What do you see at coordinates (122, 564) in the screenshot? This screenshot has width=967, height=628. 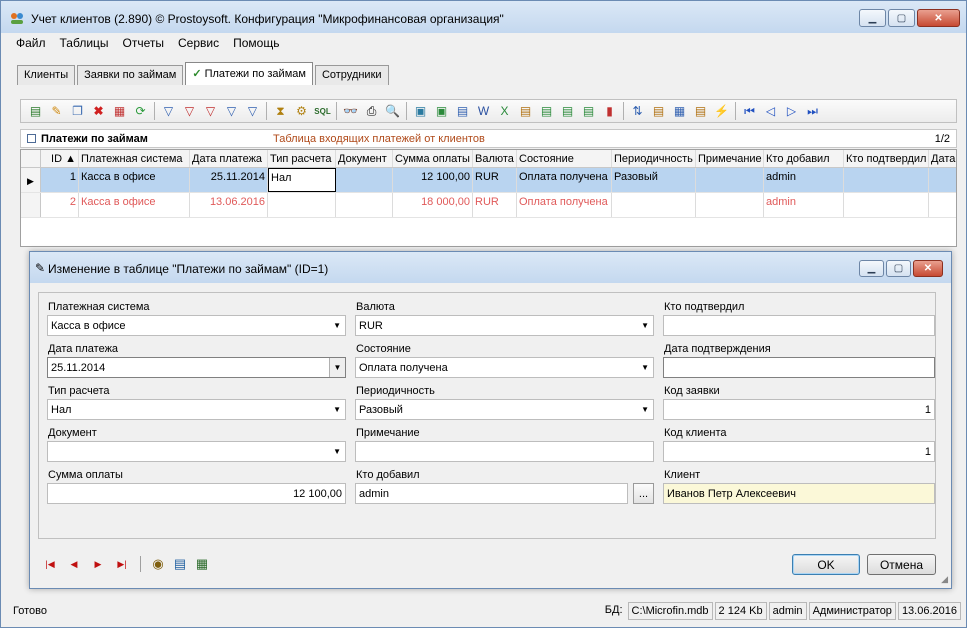 I see `last-record-icon: ▶|` at bounding box center [122, 564].